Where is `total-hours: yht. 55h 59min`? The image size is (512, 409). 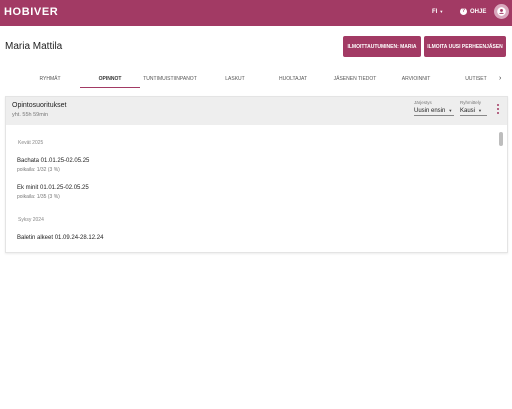 total-hours: yht. 55h 59min is located at coordinates (30, 115).